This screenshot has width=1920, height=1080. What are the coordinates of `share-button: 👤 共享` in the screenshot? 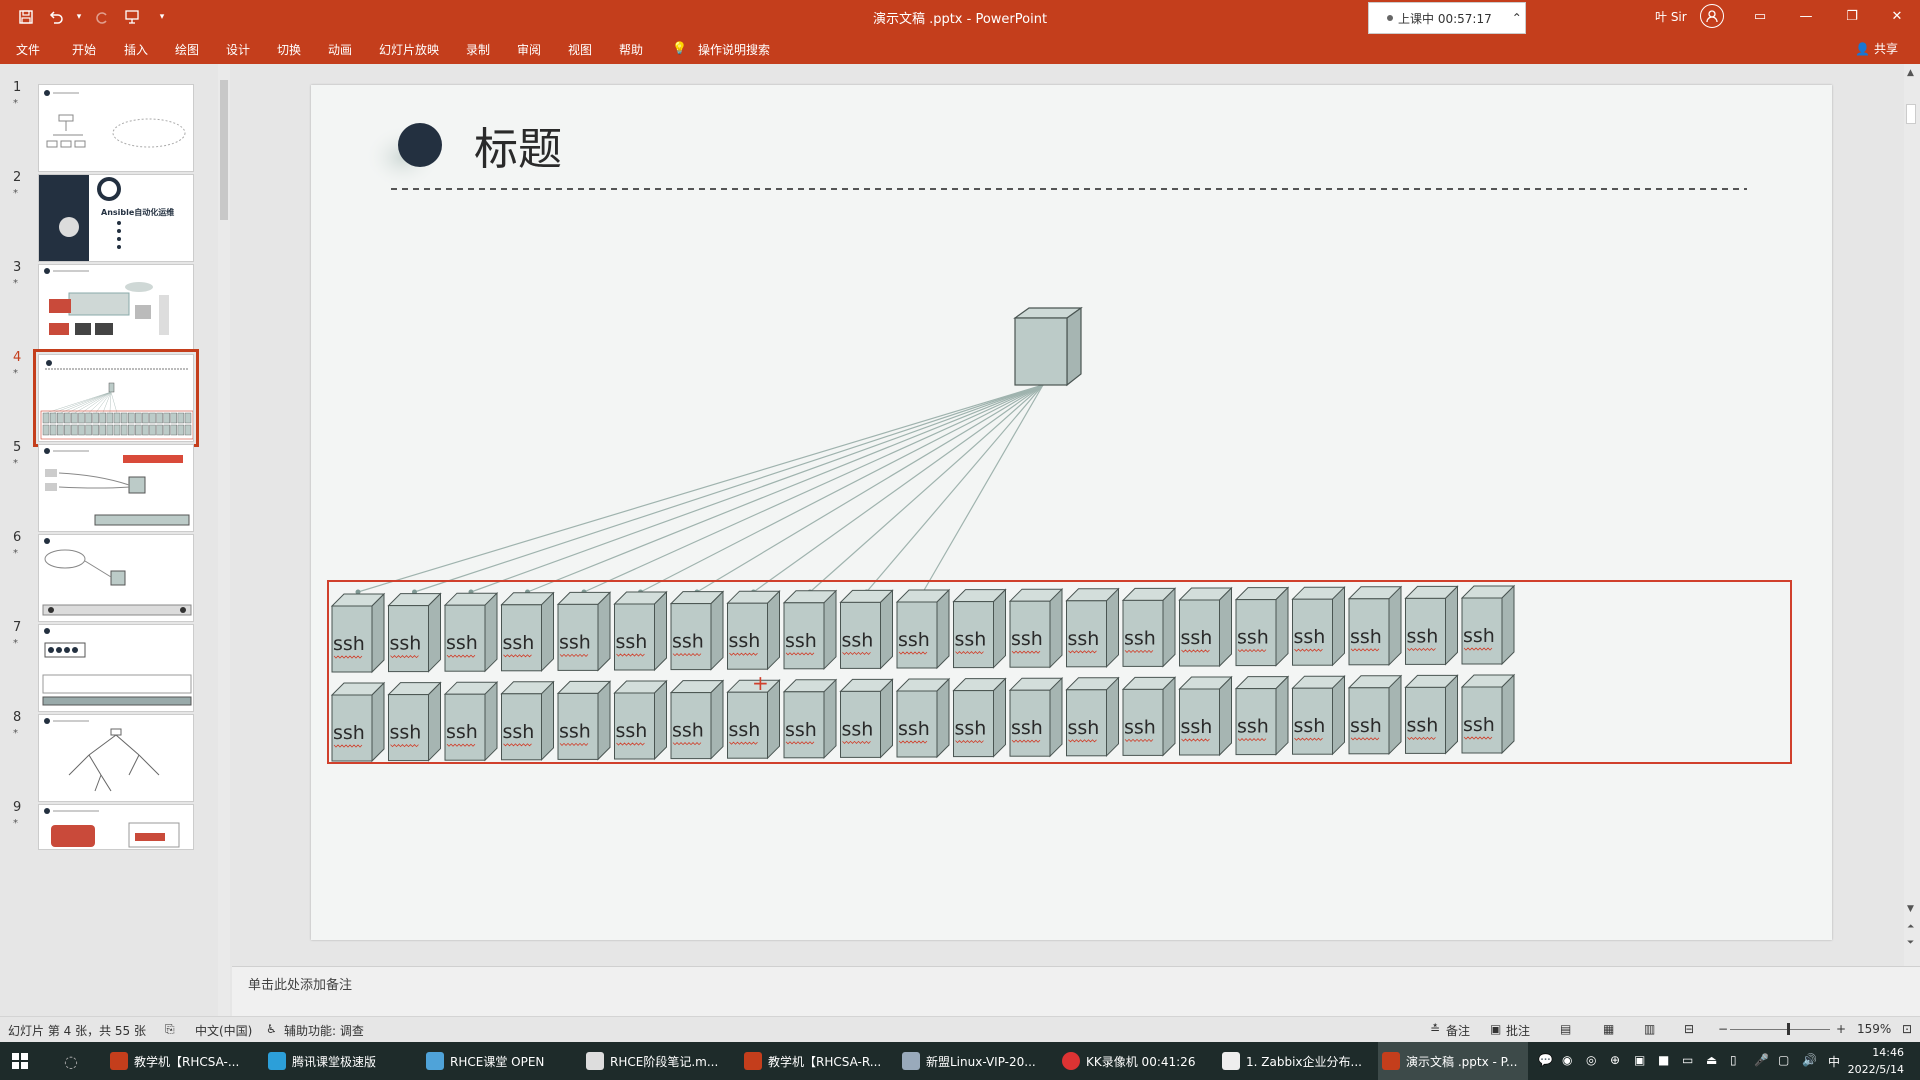 It's located at (1876, 48).